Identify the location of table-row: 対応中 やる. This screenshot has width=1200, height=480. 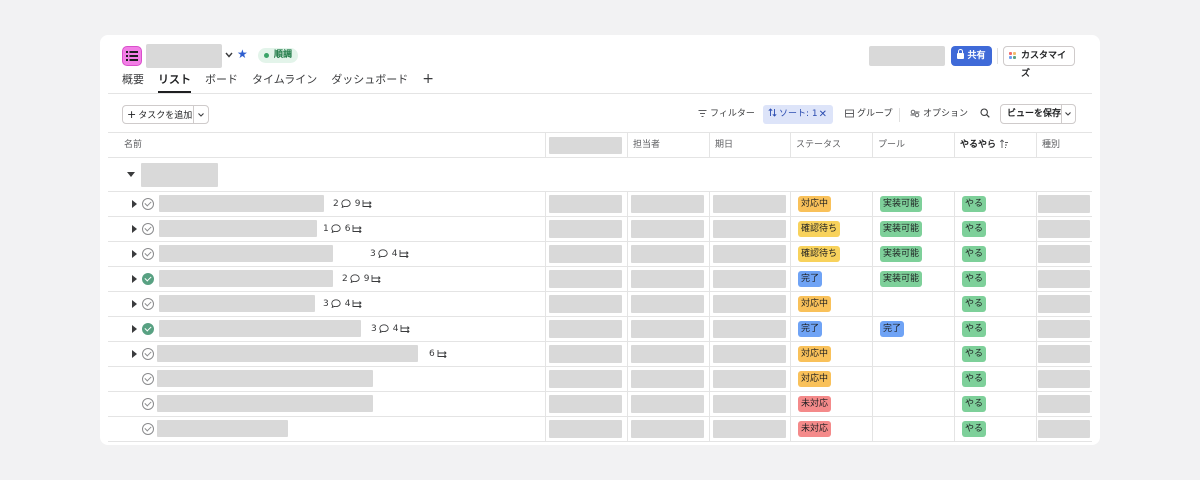
(600, 379).